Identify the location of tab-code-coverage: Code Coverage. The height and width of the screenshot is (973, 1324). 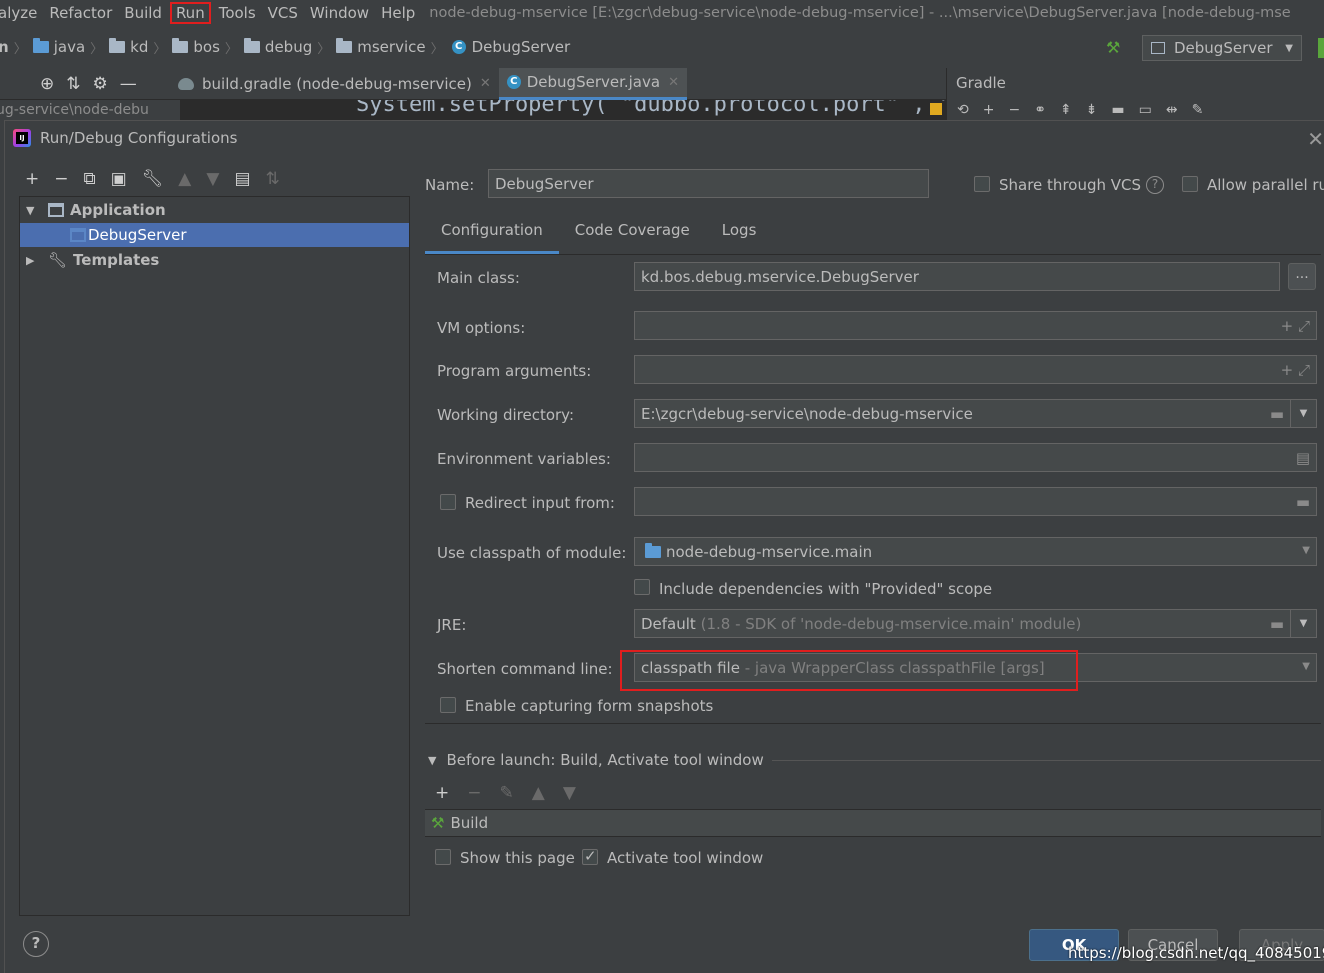
(632, 234).